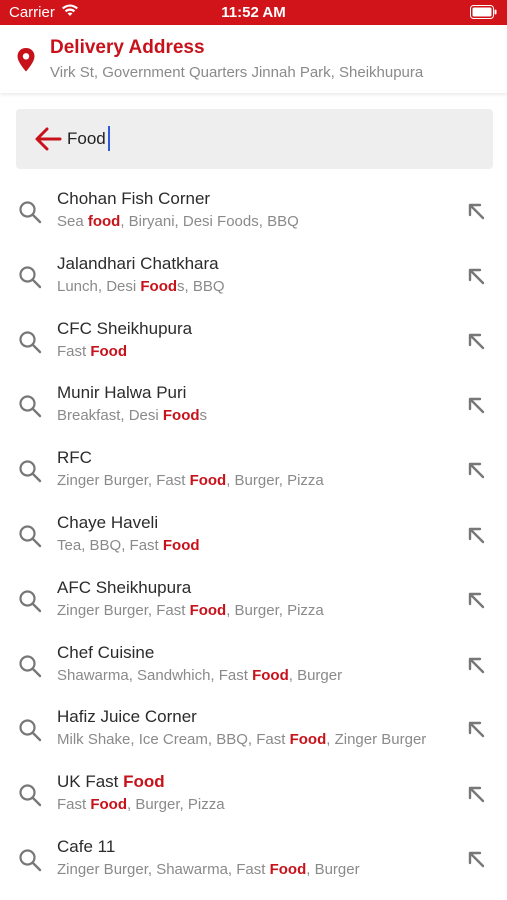 This screenshot has height=900, width=507. What do you see at coordinates (259, 415) in the screenshot?
I see `restaurant-categories: Breakfast, Desi Foods` at bounding box center [259, 415].